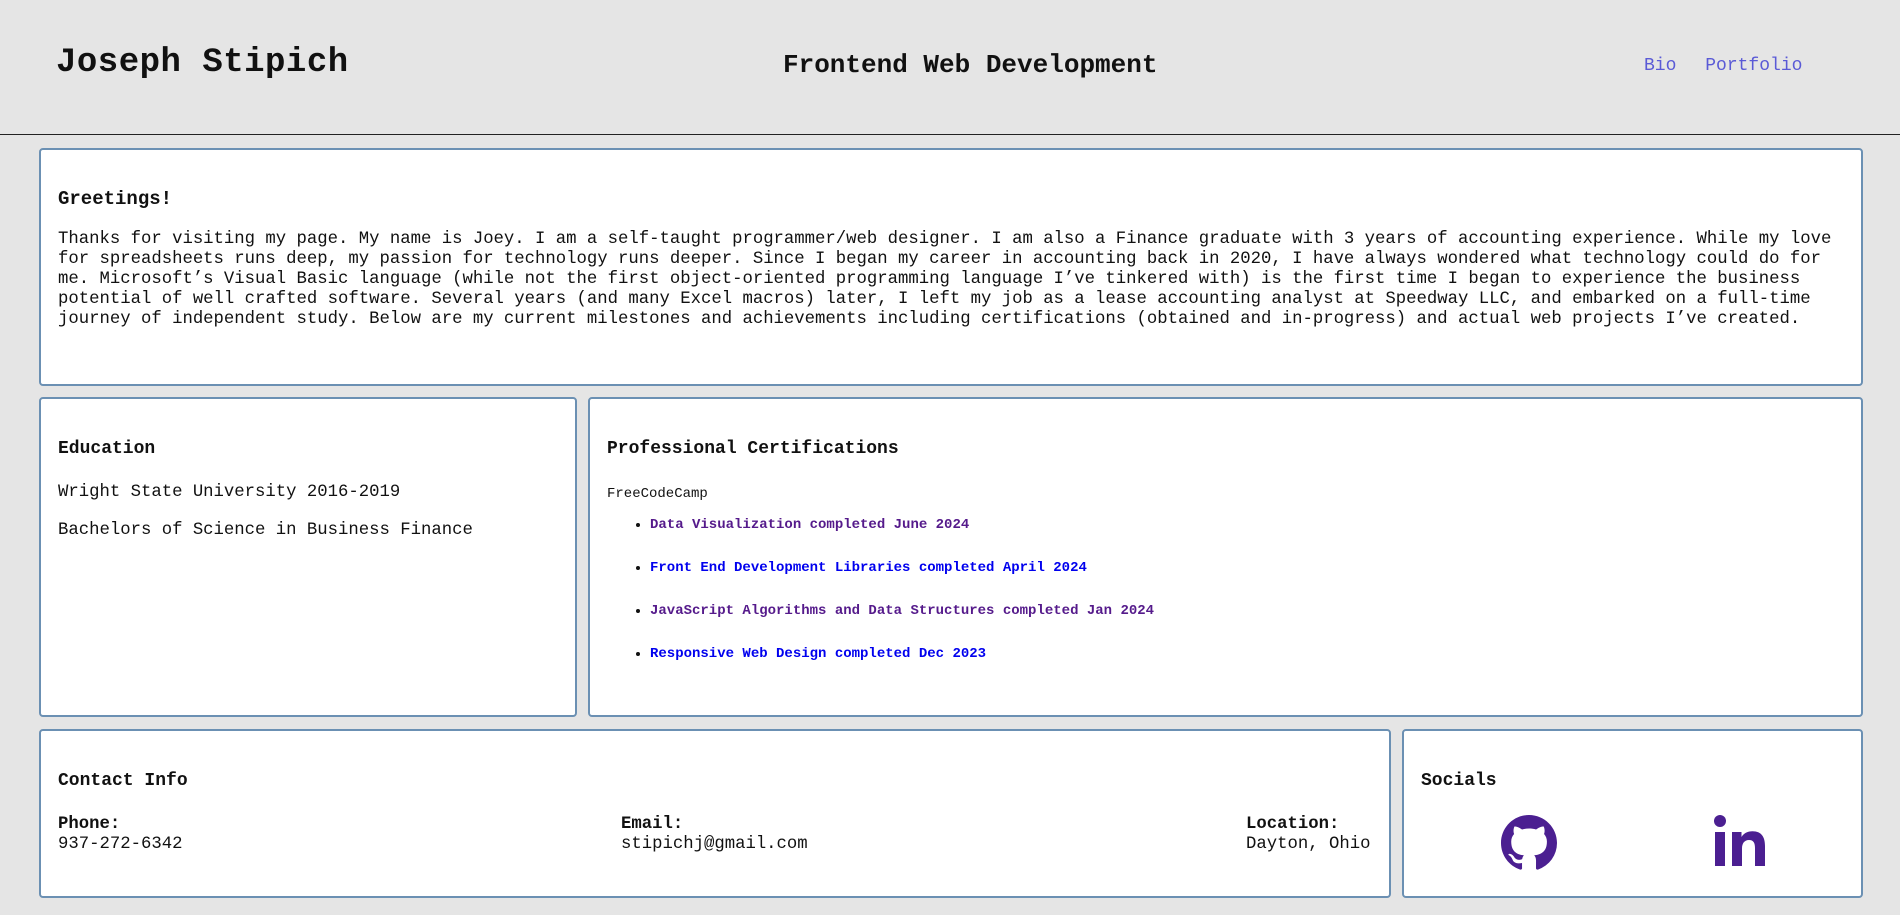 Image resolution: width=1900 pixels, height=915 pixels. Describe the element at coordinates (1753, 66) in the screenshot. I see `nav-link-portfolio: Portfolio` at that location.